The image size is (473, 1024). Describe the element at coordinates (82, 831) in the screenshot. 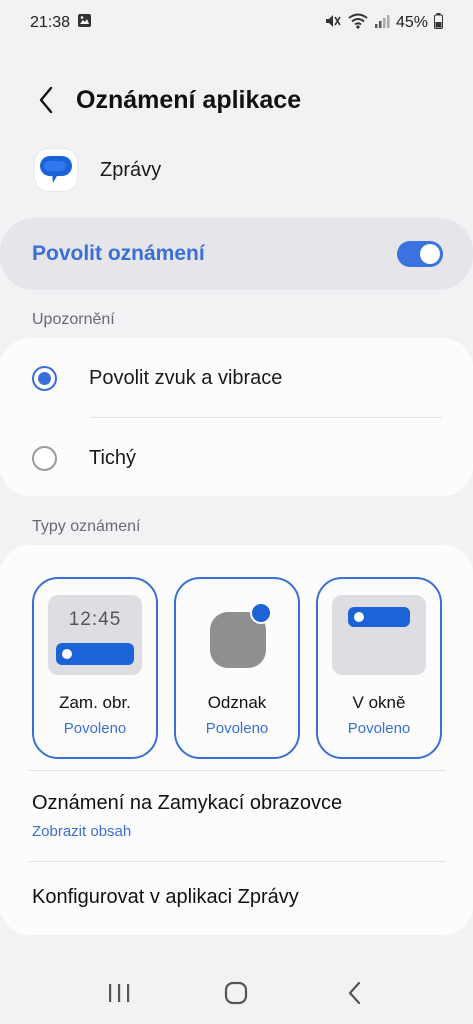

I see `lockscreen-subtitle: Zobrazit obsah` at that location.